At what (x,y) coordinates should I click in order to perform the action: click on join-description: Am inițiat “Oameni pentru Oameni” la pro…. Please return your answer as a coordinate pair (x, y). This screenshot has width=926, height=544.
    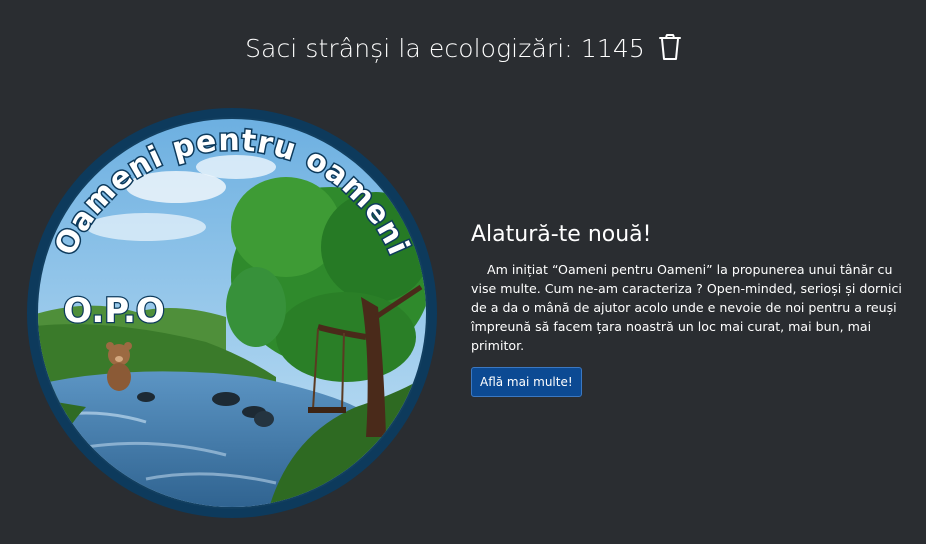
    Looking at the image, I should click on (686, 307).